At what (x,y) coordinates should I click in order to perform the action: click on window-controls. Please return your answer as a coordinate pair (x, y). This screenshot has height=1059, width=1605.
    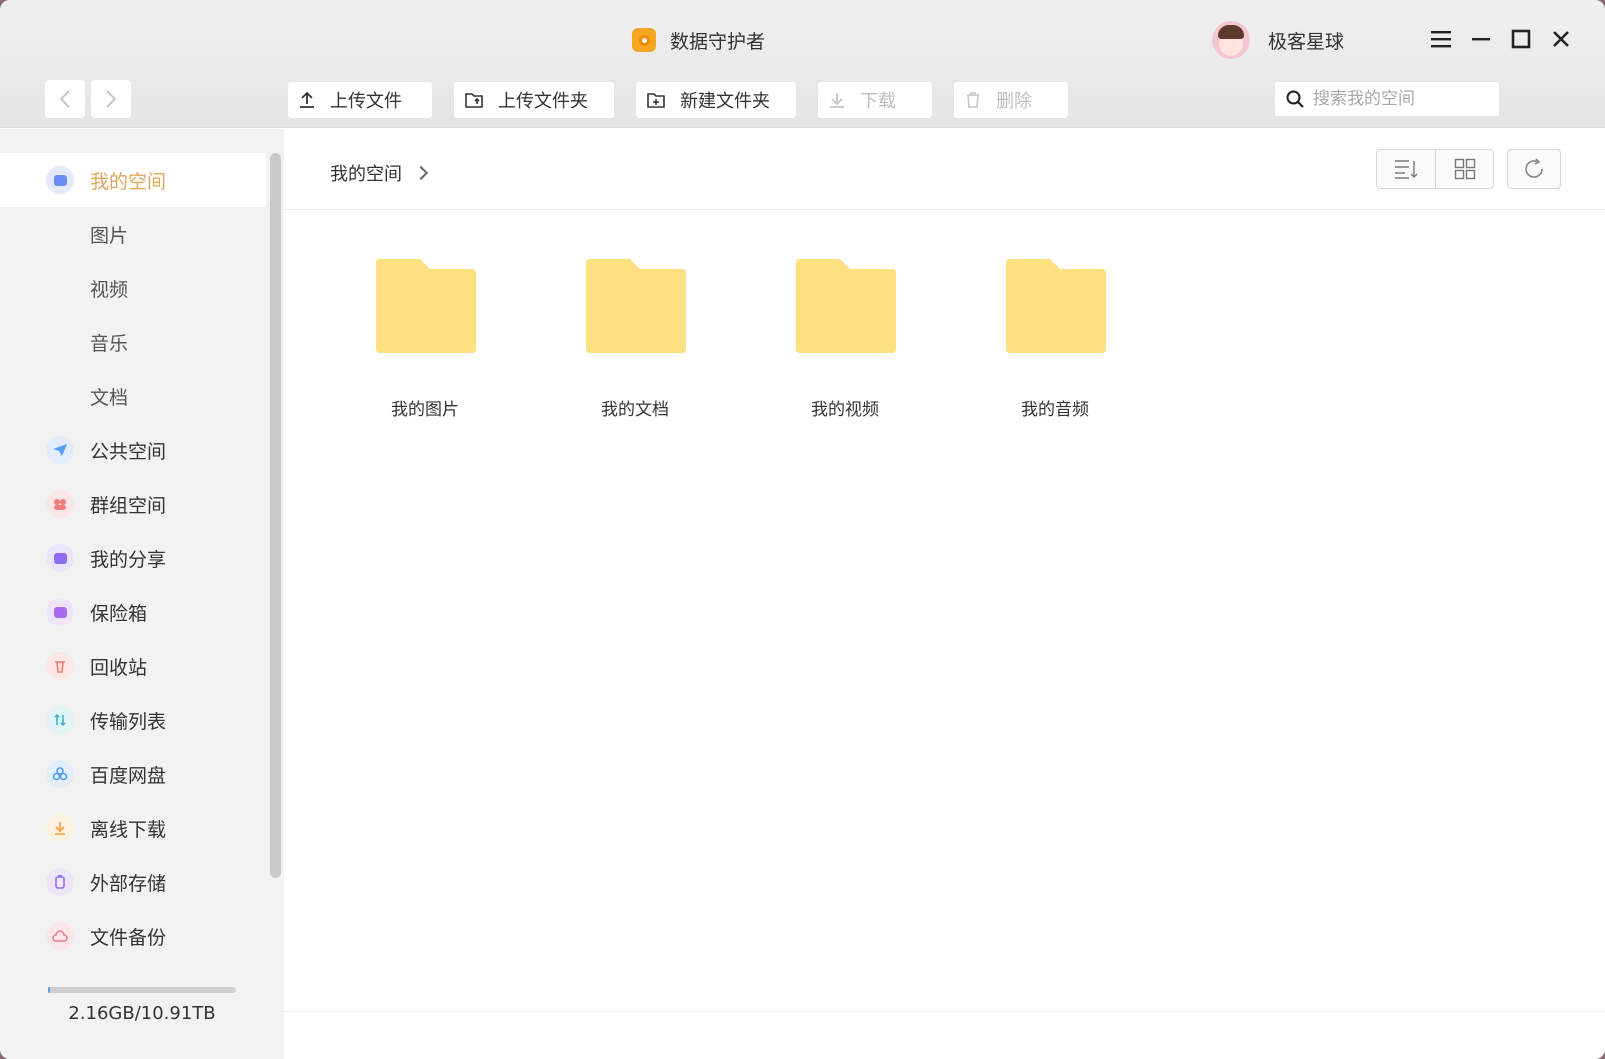
    Looking at the image, I should click on (1501, 39).